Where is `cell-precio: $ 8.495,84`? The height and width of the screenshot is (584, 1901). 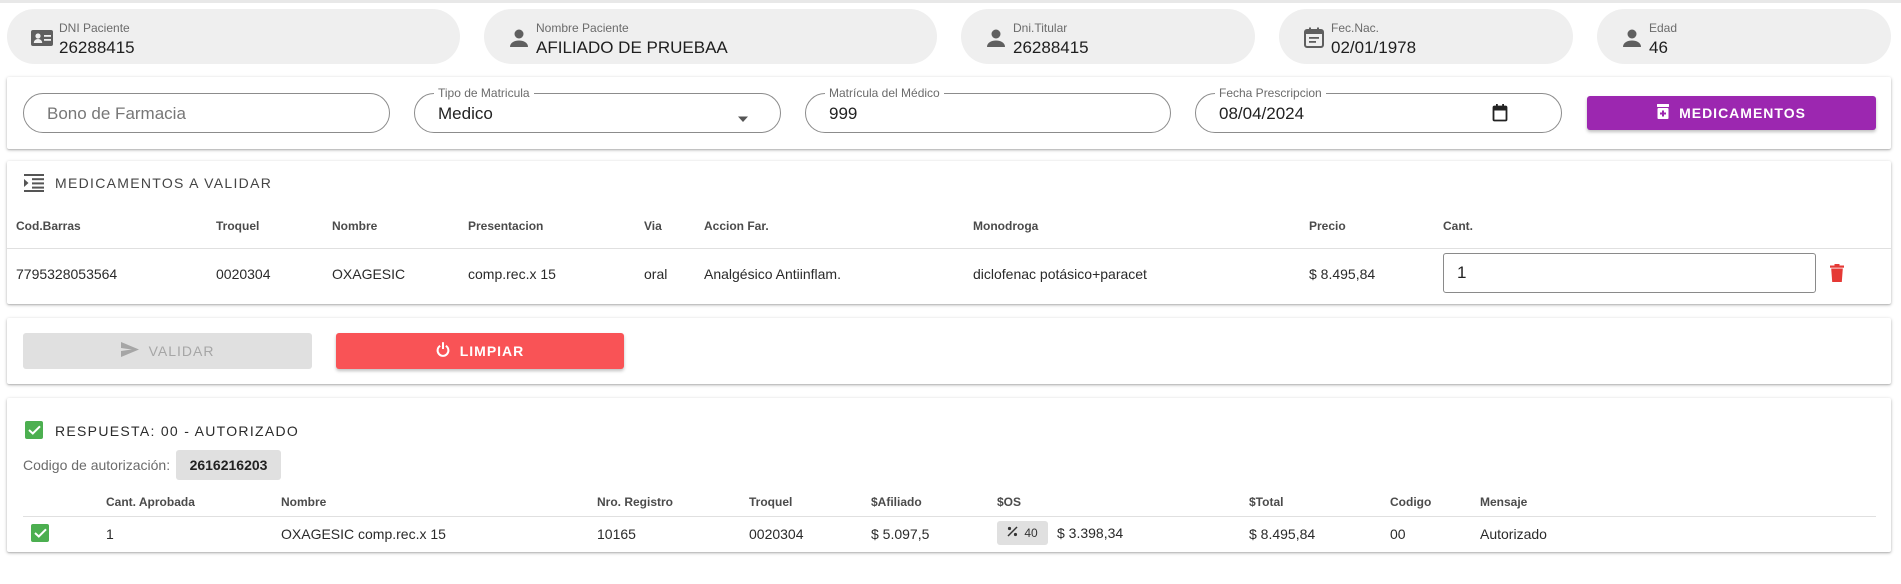
cell-precio: $ 8.495,84 is located at coordinates (1342, 274).